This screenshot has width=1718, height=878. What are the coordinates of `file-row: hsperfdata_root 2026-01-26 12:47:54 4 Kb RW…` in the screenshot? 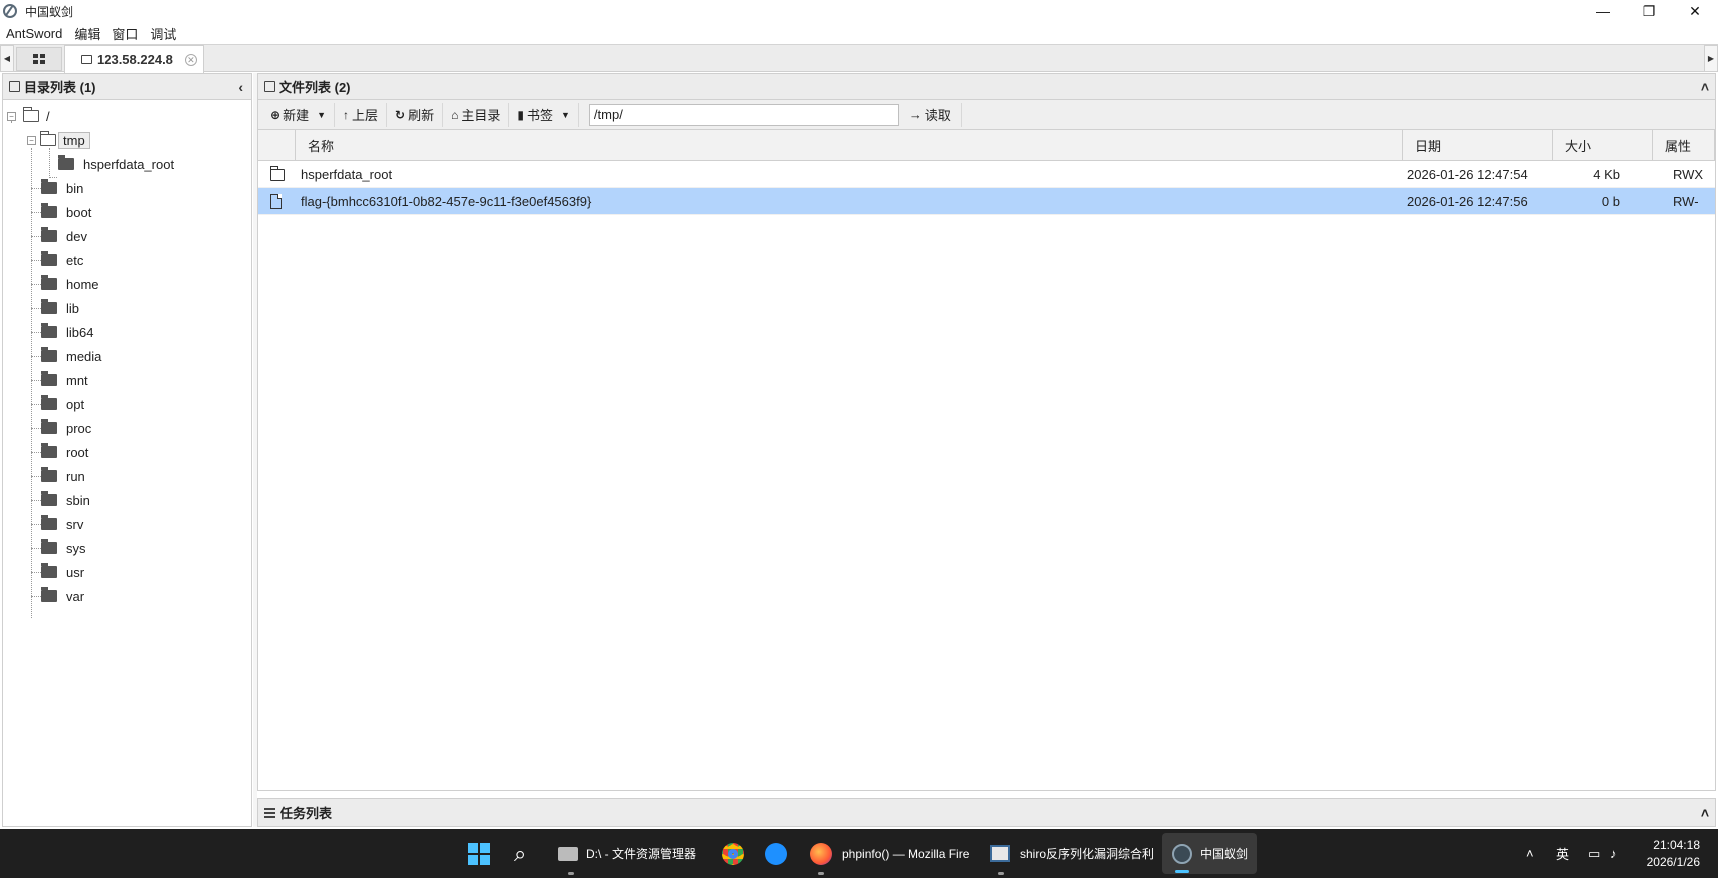 It's located at (986, 174).